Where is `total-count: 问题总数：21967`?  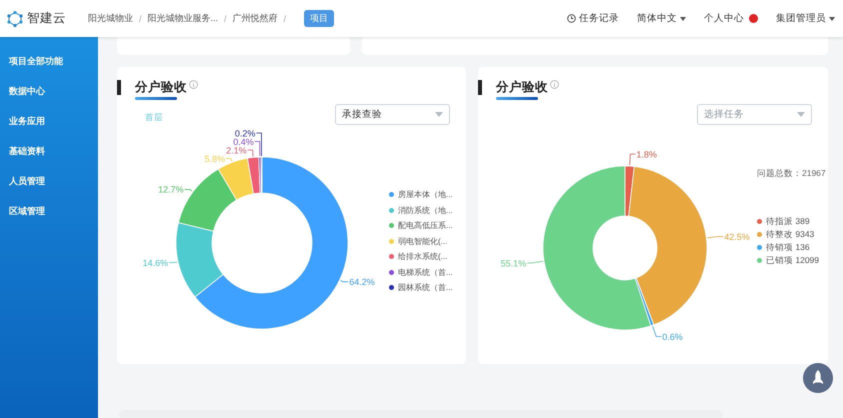
total-count: 问题总数：21967 is located at coordinates (791, 174).